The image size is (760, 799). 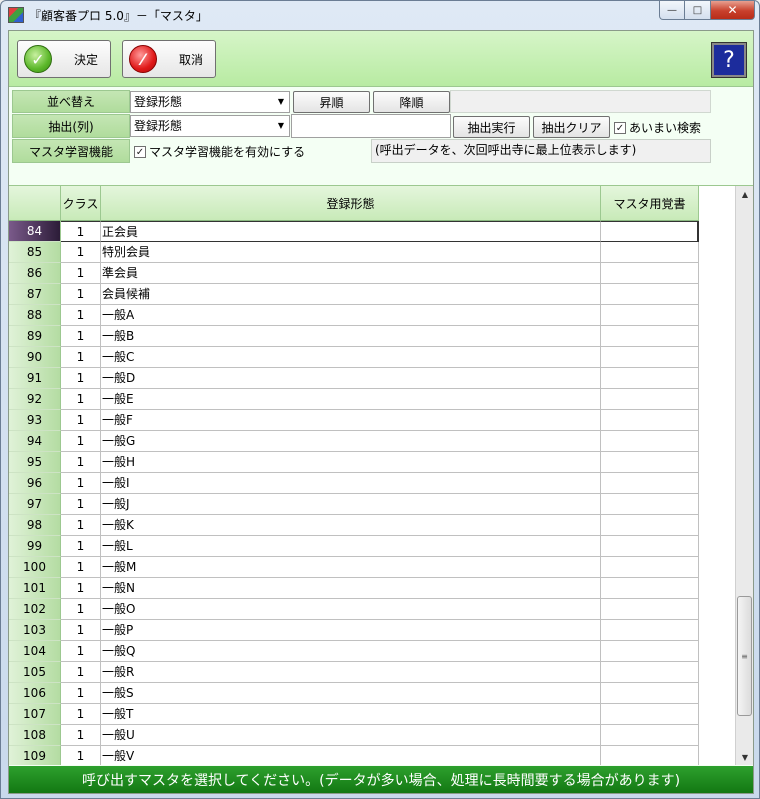 I want to click on filter-column-select: 登録形態 ▼, so click(x=210, y=126).